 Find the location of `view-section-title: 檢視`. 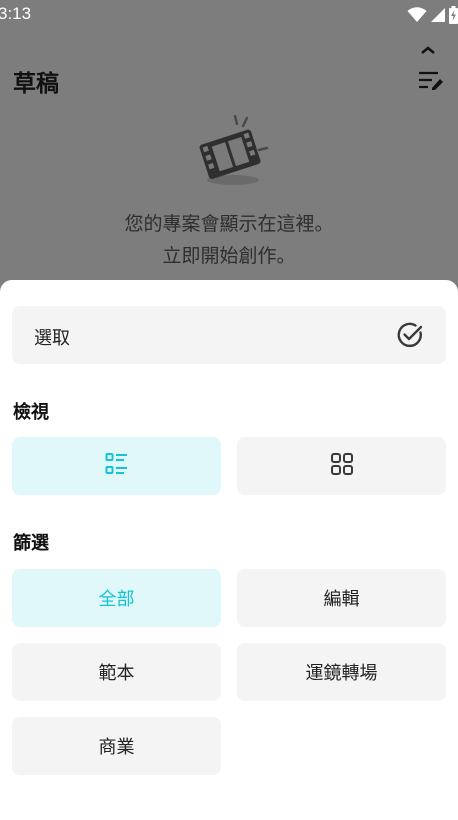

view-section-title: 檢視 is located at coordinates (31, 412).